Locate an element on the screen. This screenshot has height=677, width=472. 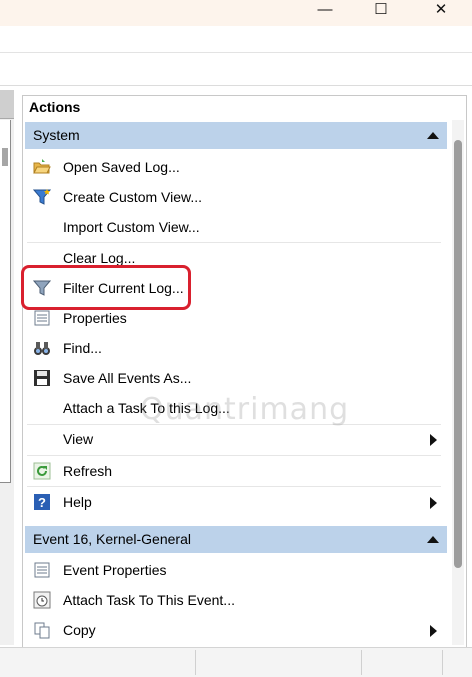
maximize-button: ☐ is located at coordinates (381, 9).